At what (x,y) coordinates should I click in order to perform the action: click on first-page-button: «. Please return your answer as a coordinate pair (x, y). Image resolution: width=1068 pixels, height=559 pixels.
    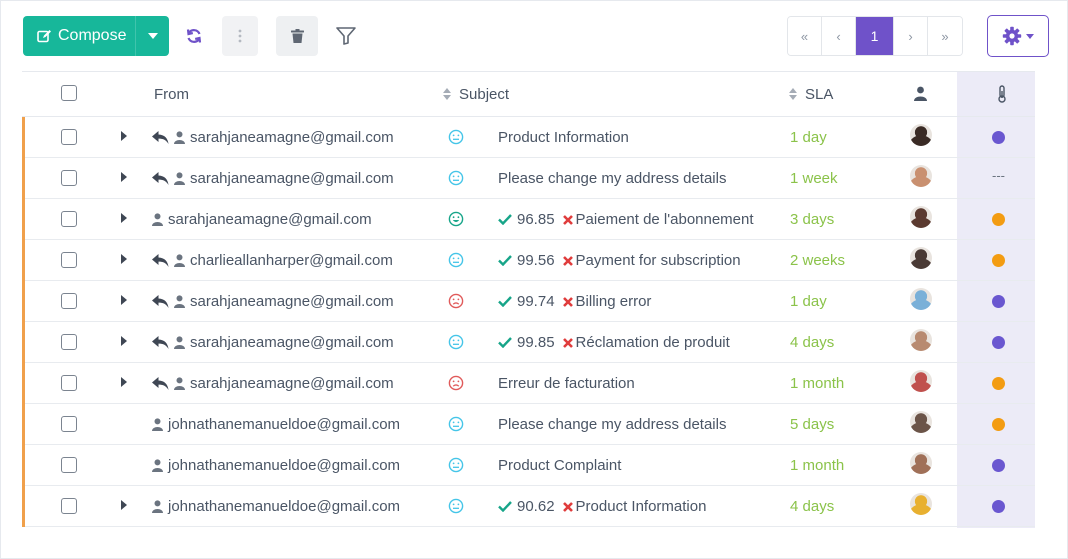
    Looking at the image, I should click on (805, 36).